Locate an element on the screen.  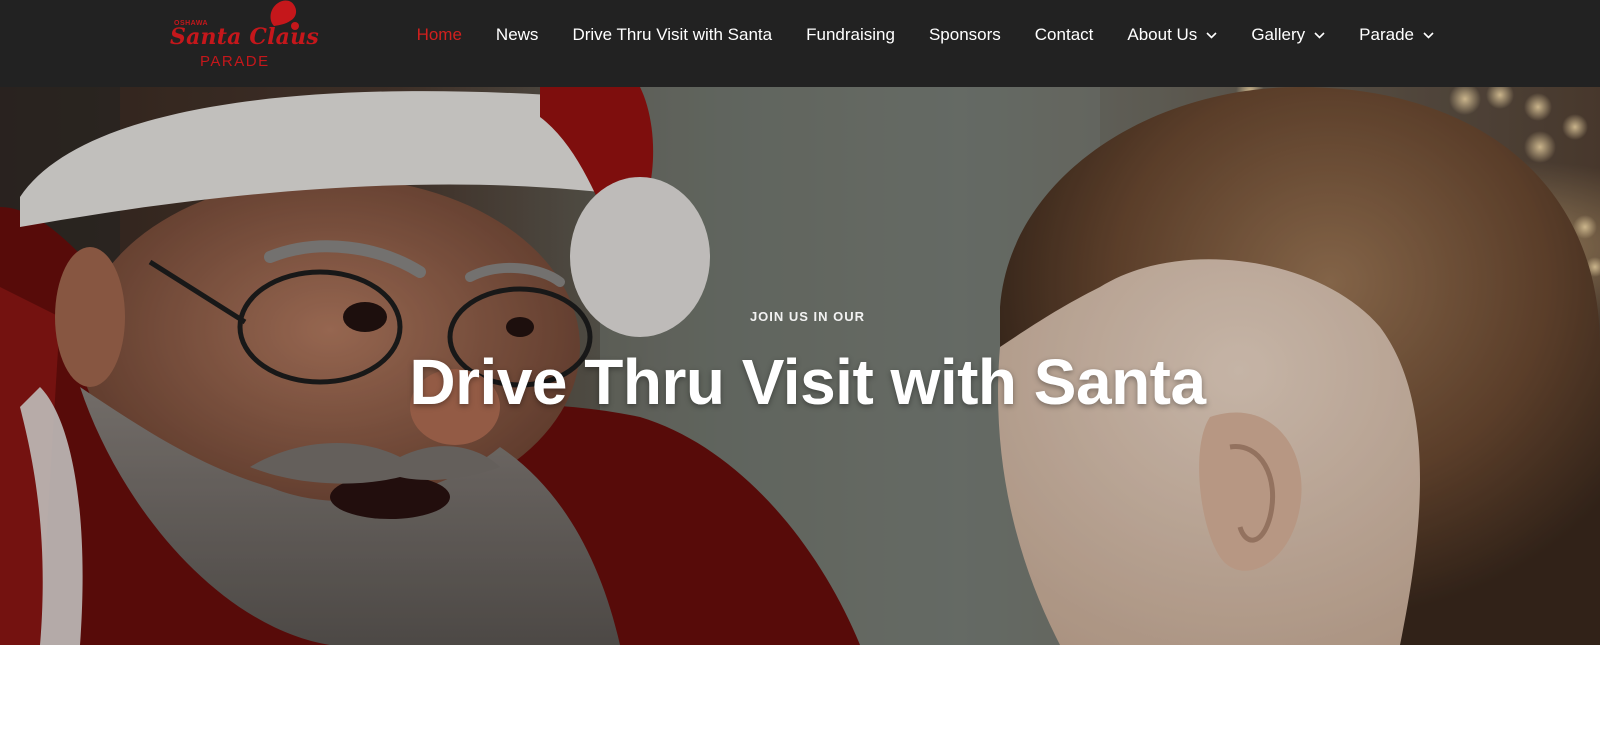
nav-item-label: News is located at coordinates (517, 34).